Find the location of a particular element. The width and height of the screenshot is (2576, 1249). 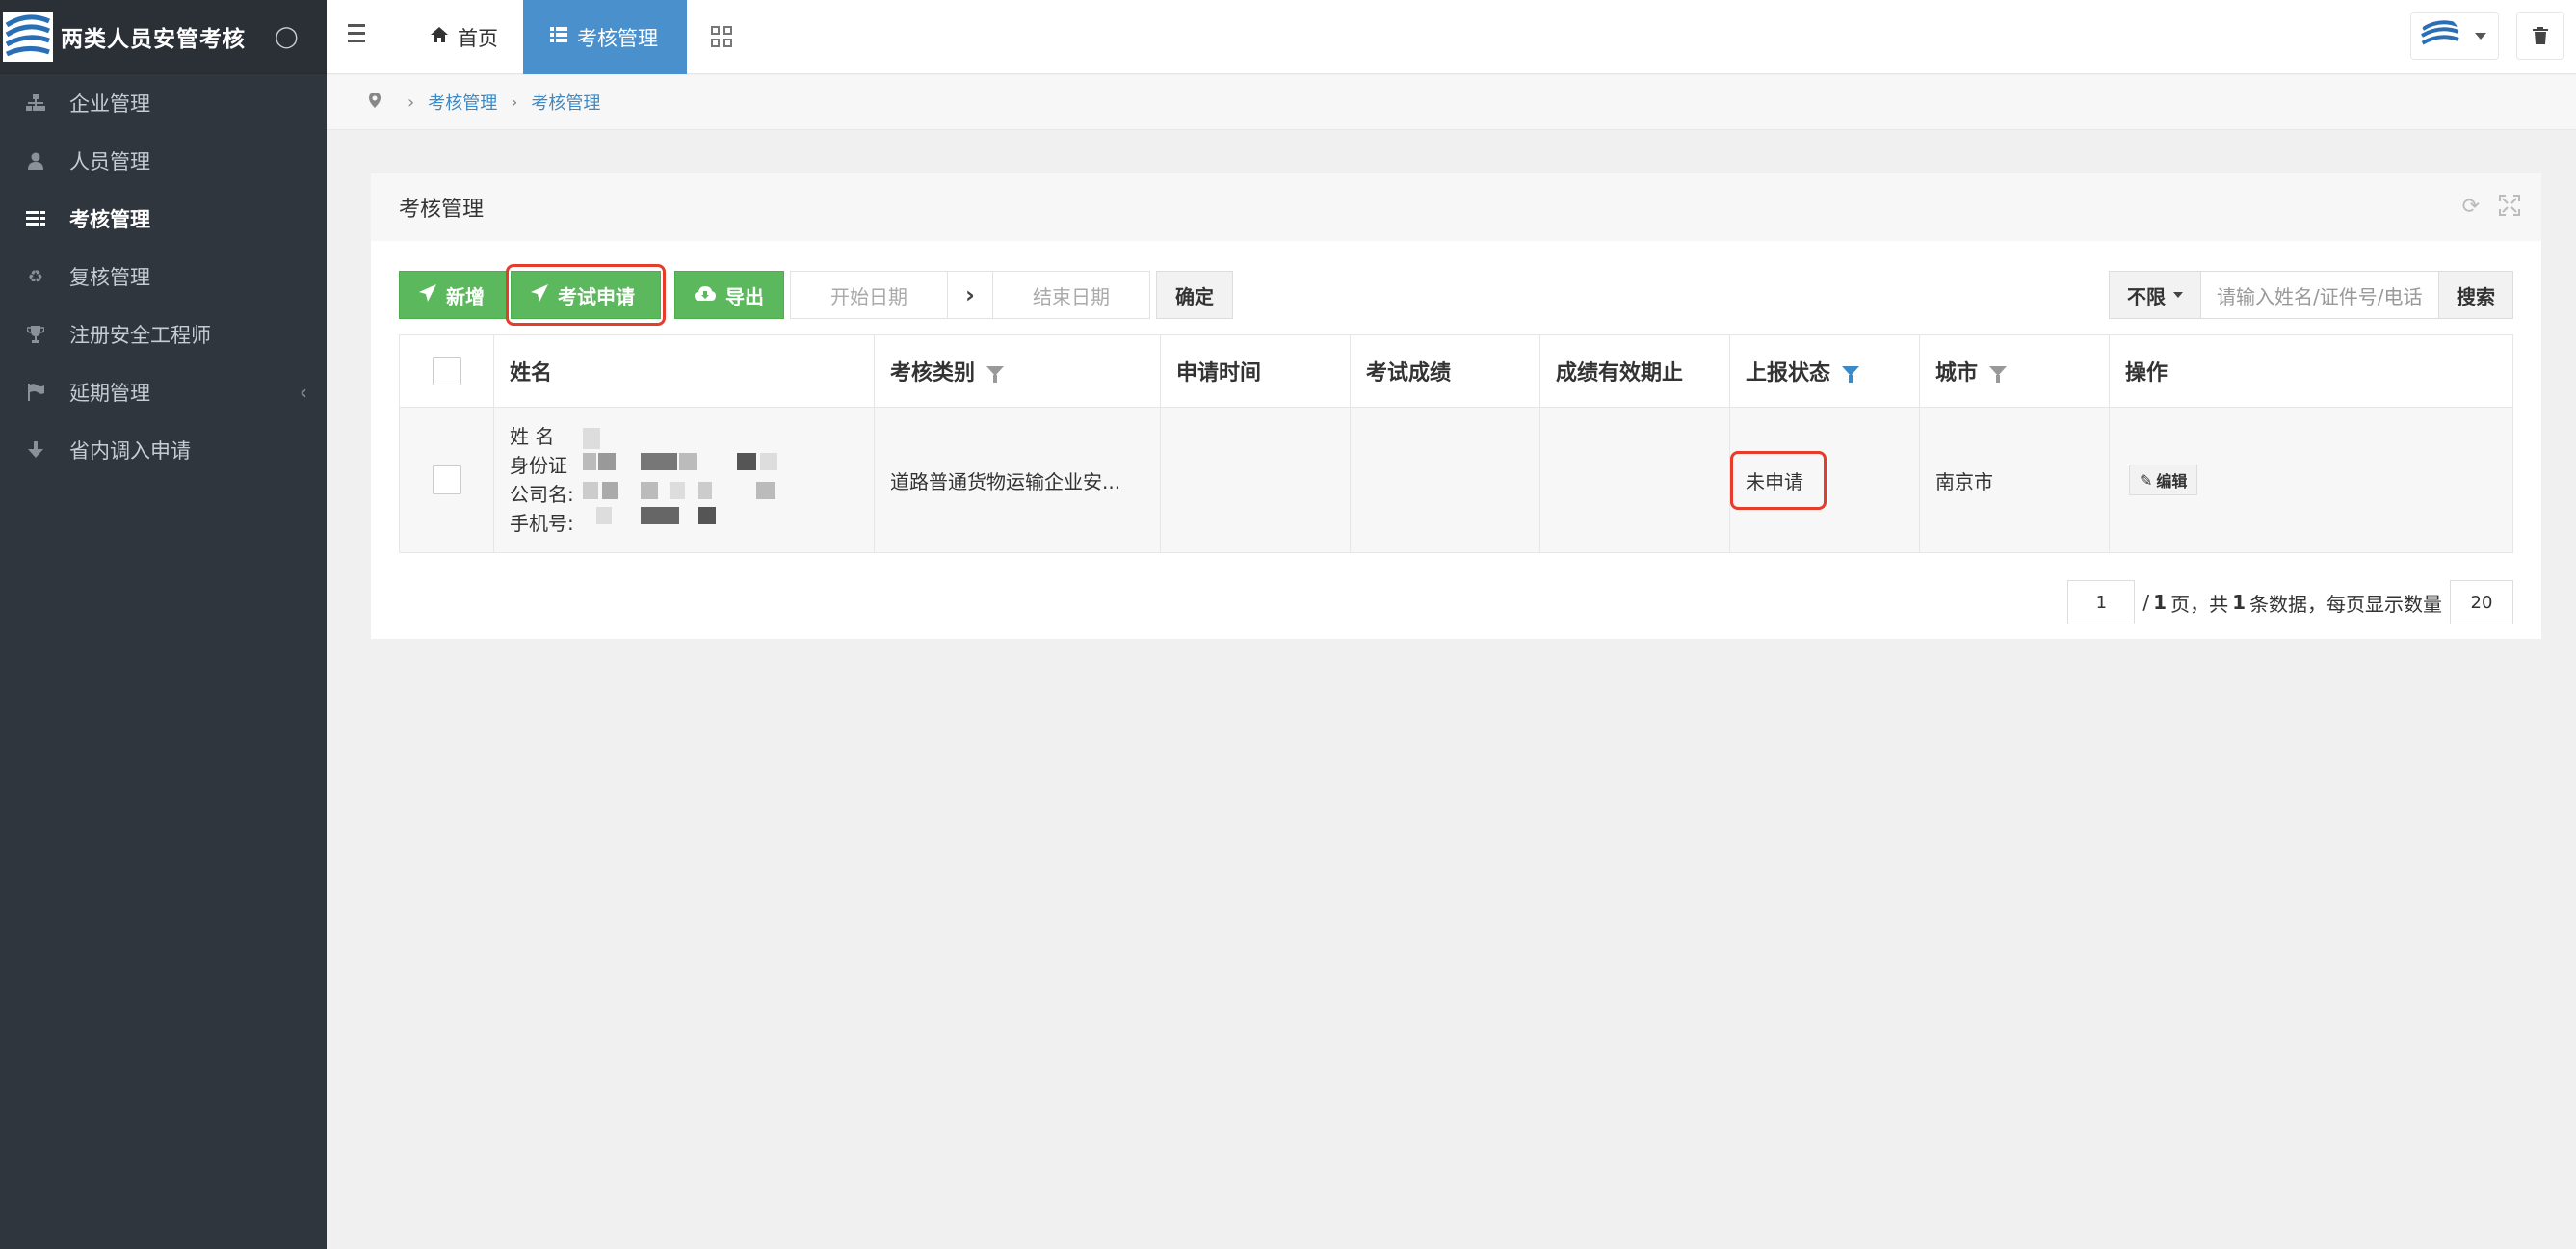

person-info: 姓 名 身份证 公司名: 手机号: is located at coordinates (644, 480).